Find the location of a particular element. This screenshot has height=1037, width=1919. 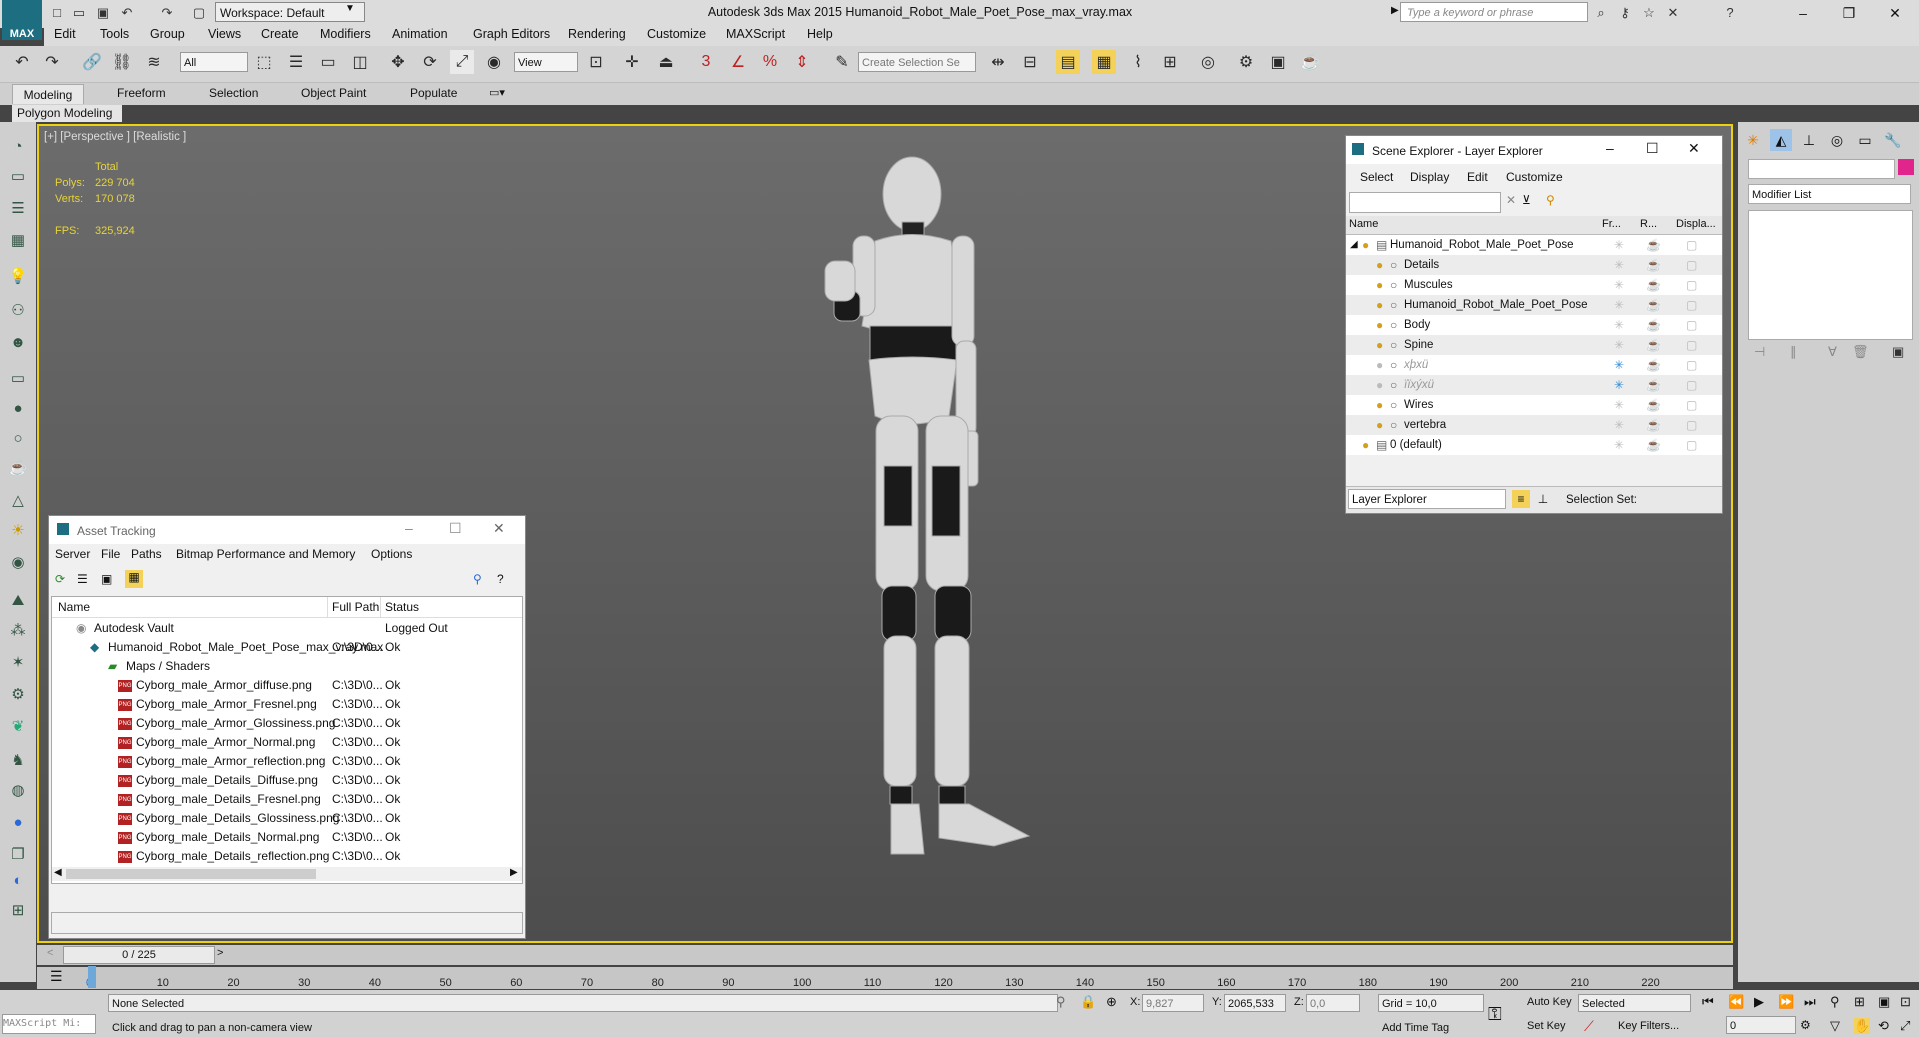

x-coordinate-field: 9,827 is located at coordinates (1173, 1003).